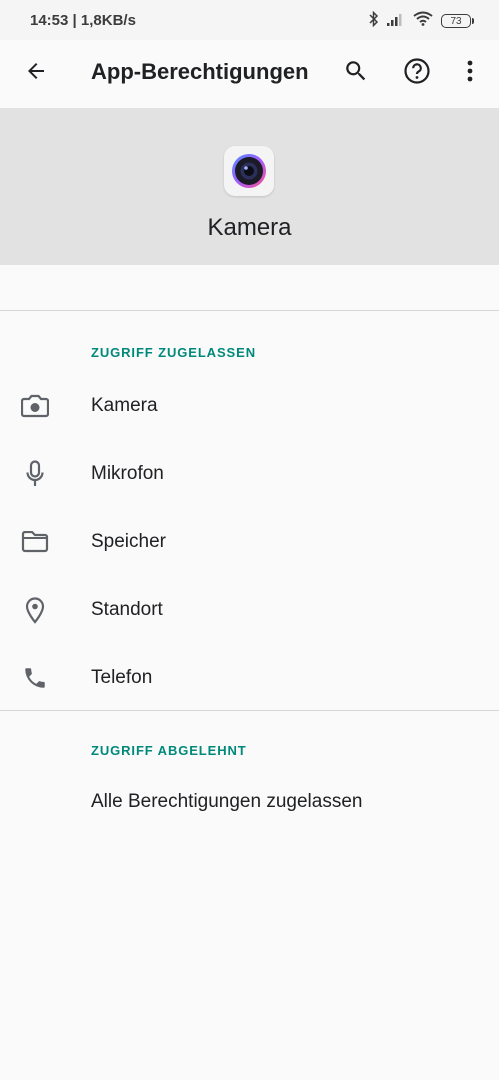 The height and width of the screenshot is (1080, 499). Describe the element at coordinates (128, 541) in the screenshot. I see `permission-label: Speicher` at that location.